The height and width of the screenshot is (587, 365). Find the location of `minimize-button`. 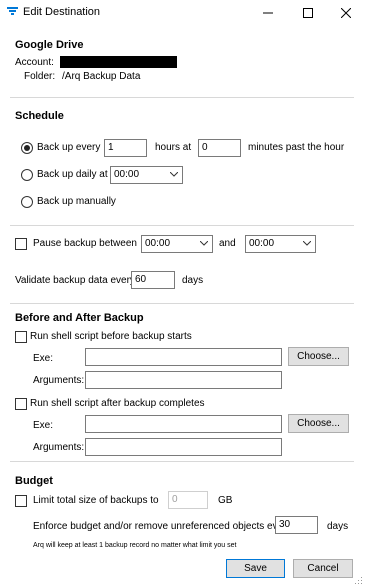

minimize-button is located at coordinates (268, 13).